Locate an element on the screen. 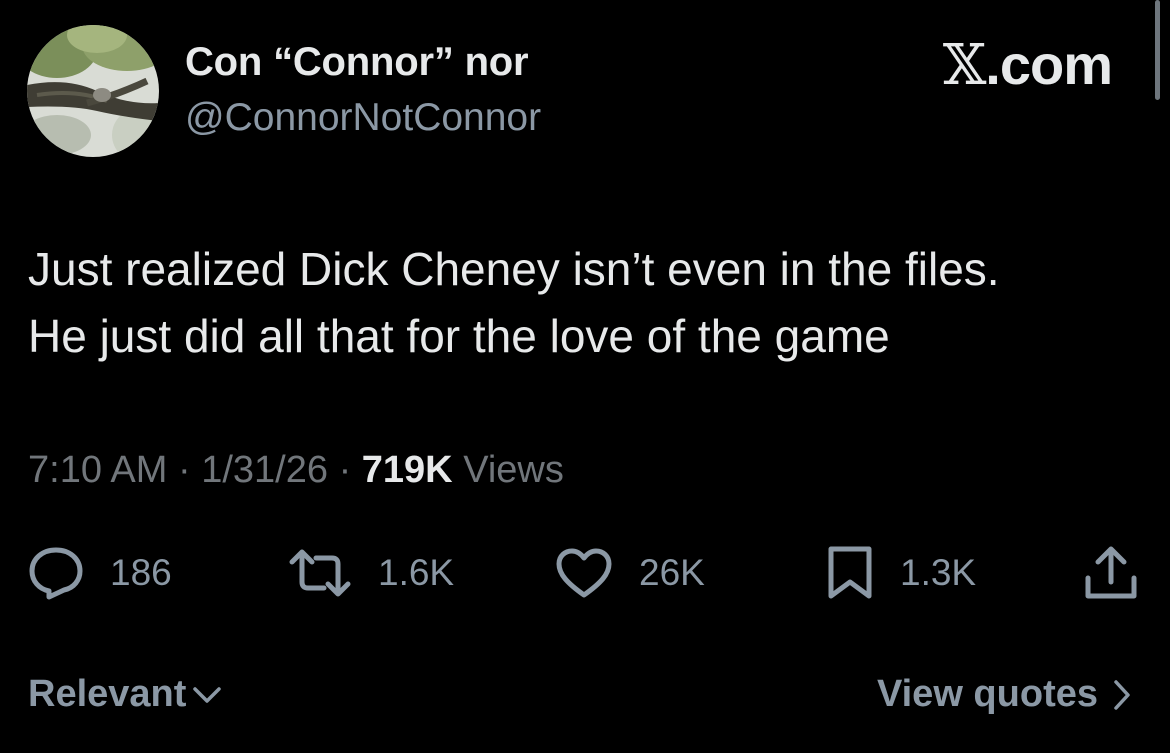 The image size is (1170, 753). like-button: 26K is located at coordinates (630, 573).